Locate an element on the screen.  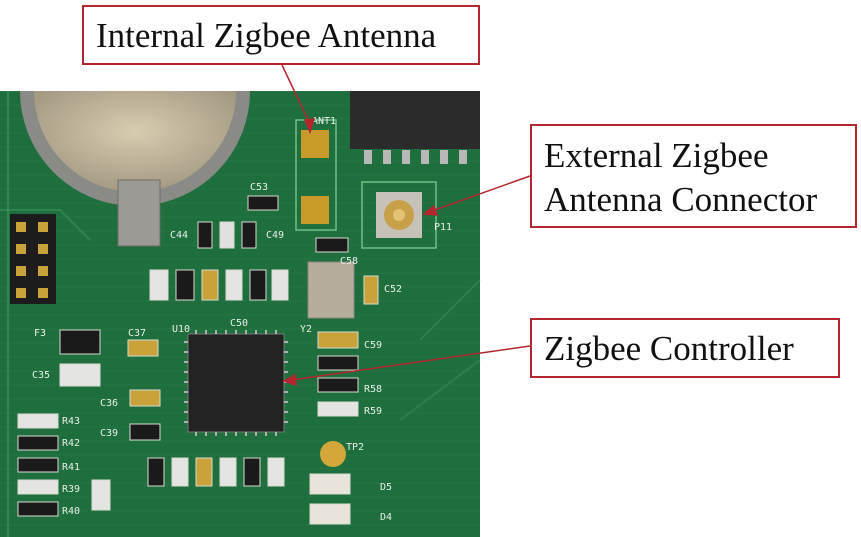
silk-r41: R41 is located at coordinates (71, 467).